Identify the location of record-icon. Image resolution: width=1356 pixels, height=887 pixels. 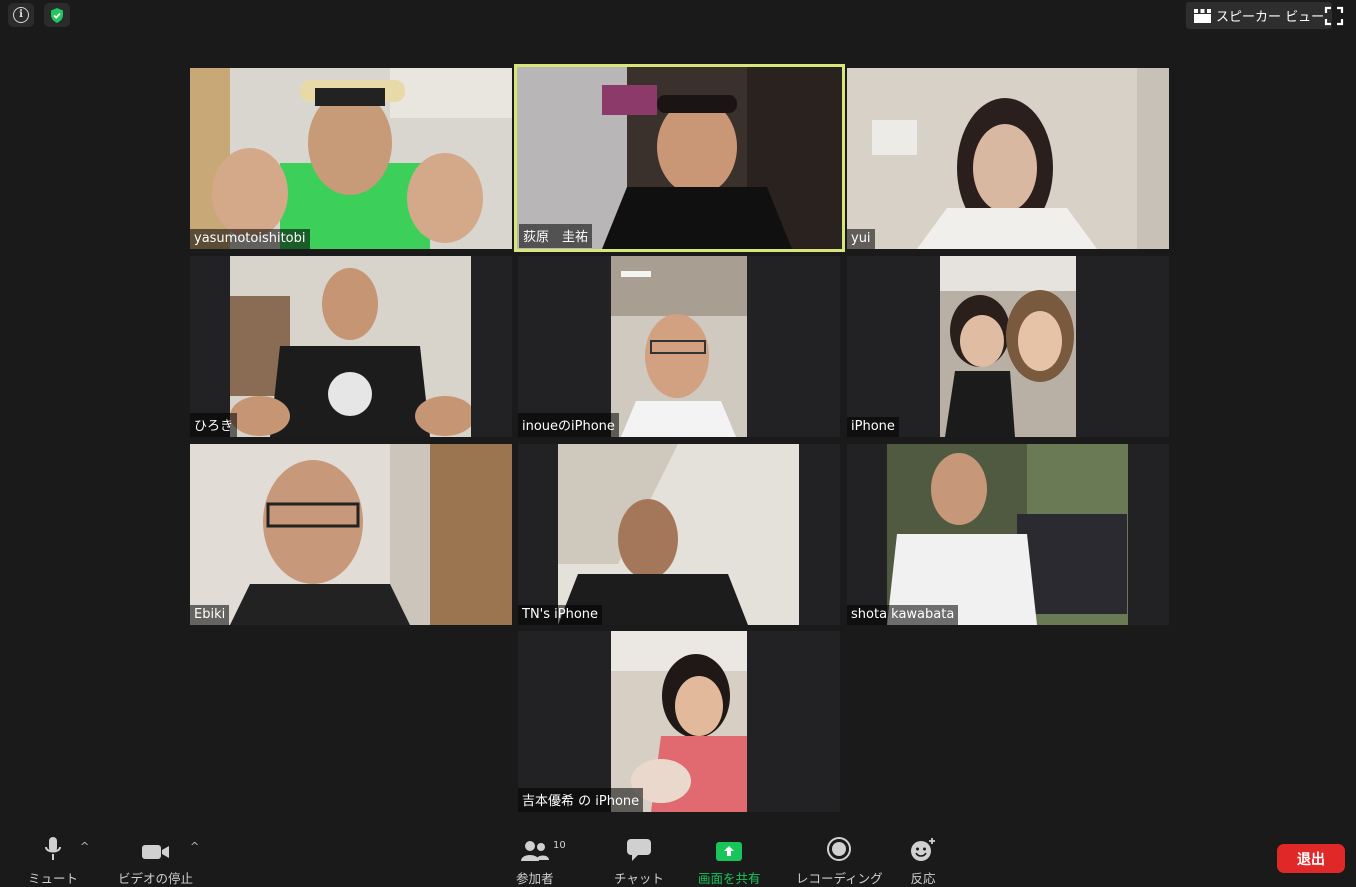
(839, 849).